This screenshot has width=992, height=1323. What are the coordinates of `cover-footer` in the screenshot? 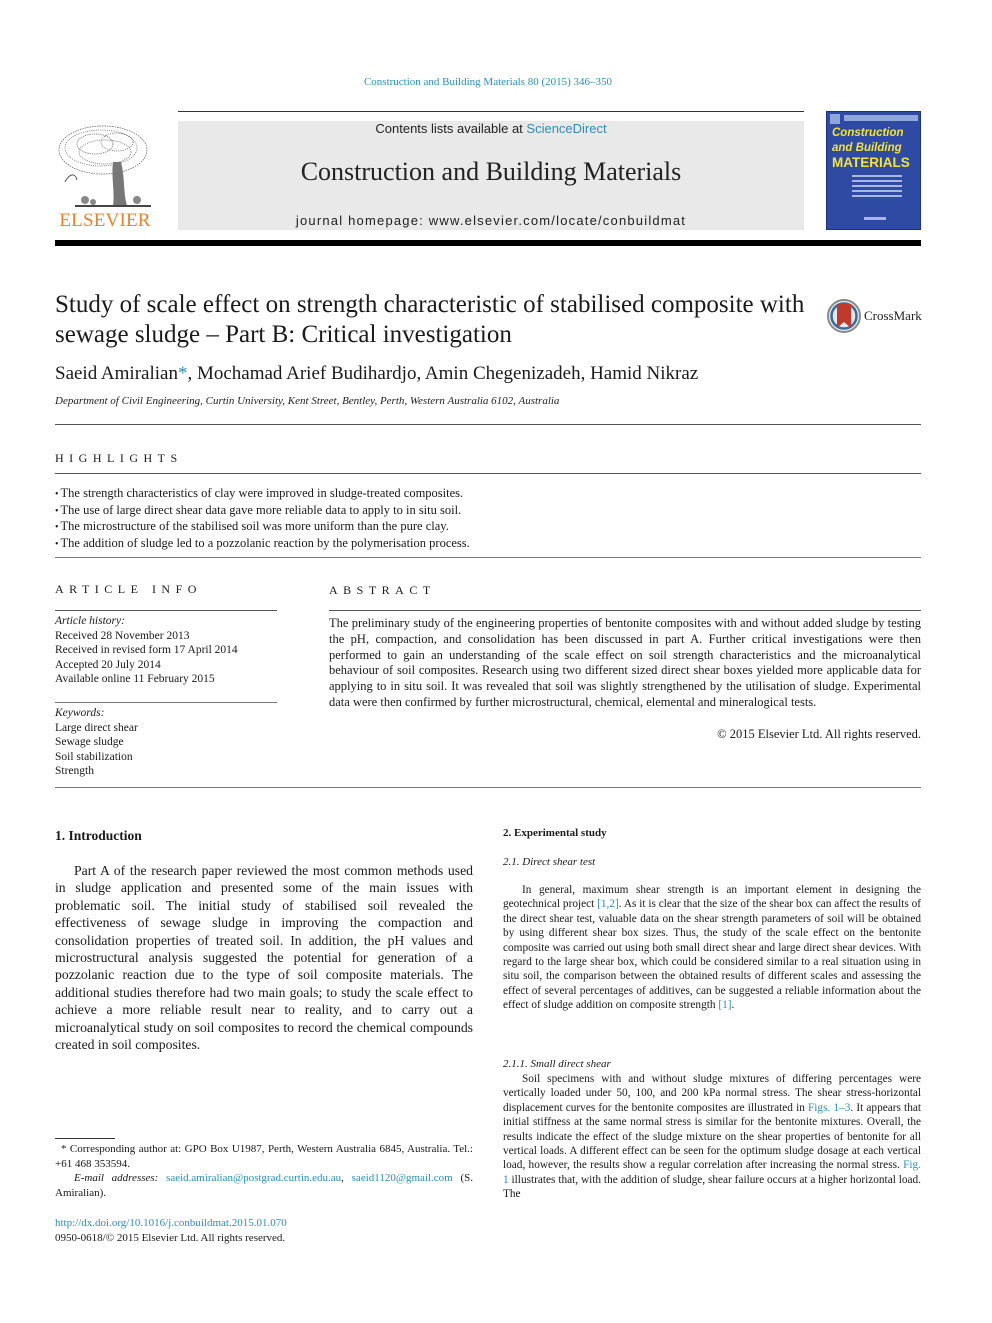 It's located at (875, 218).